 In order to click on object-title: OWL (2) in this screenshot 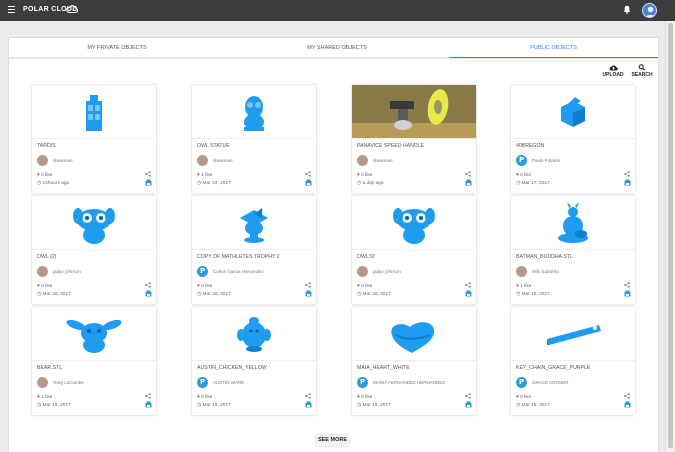, I will do `click(46, 257)`.